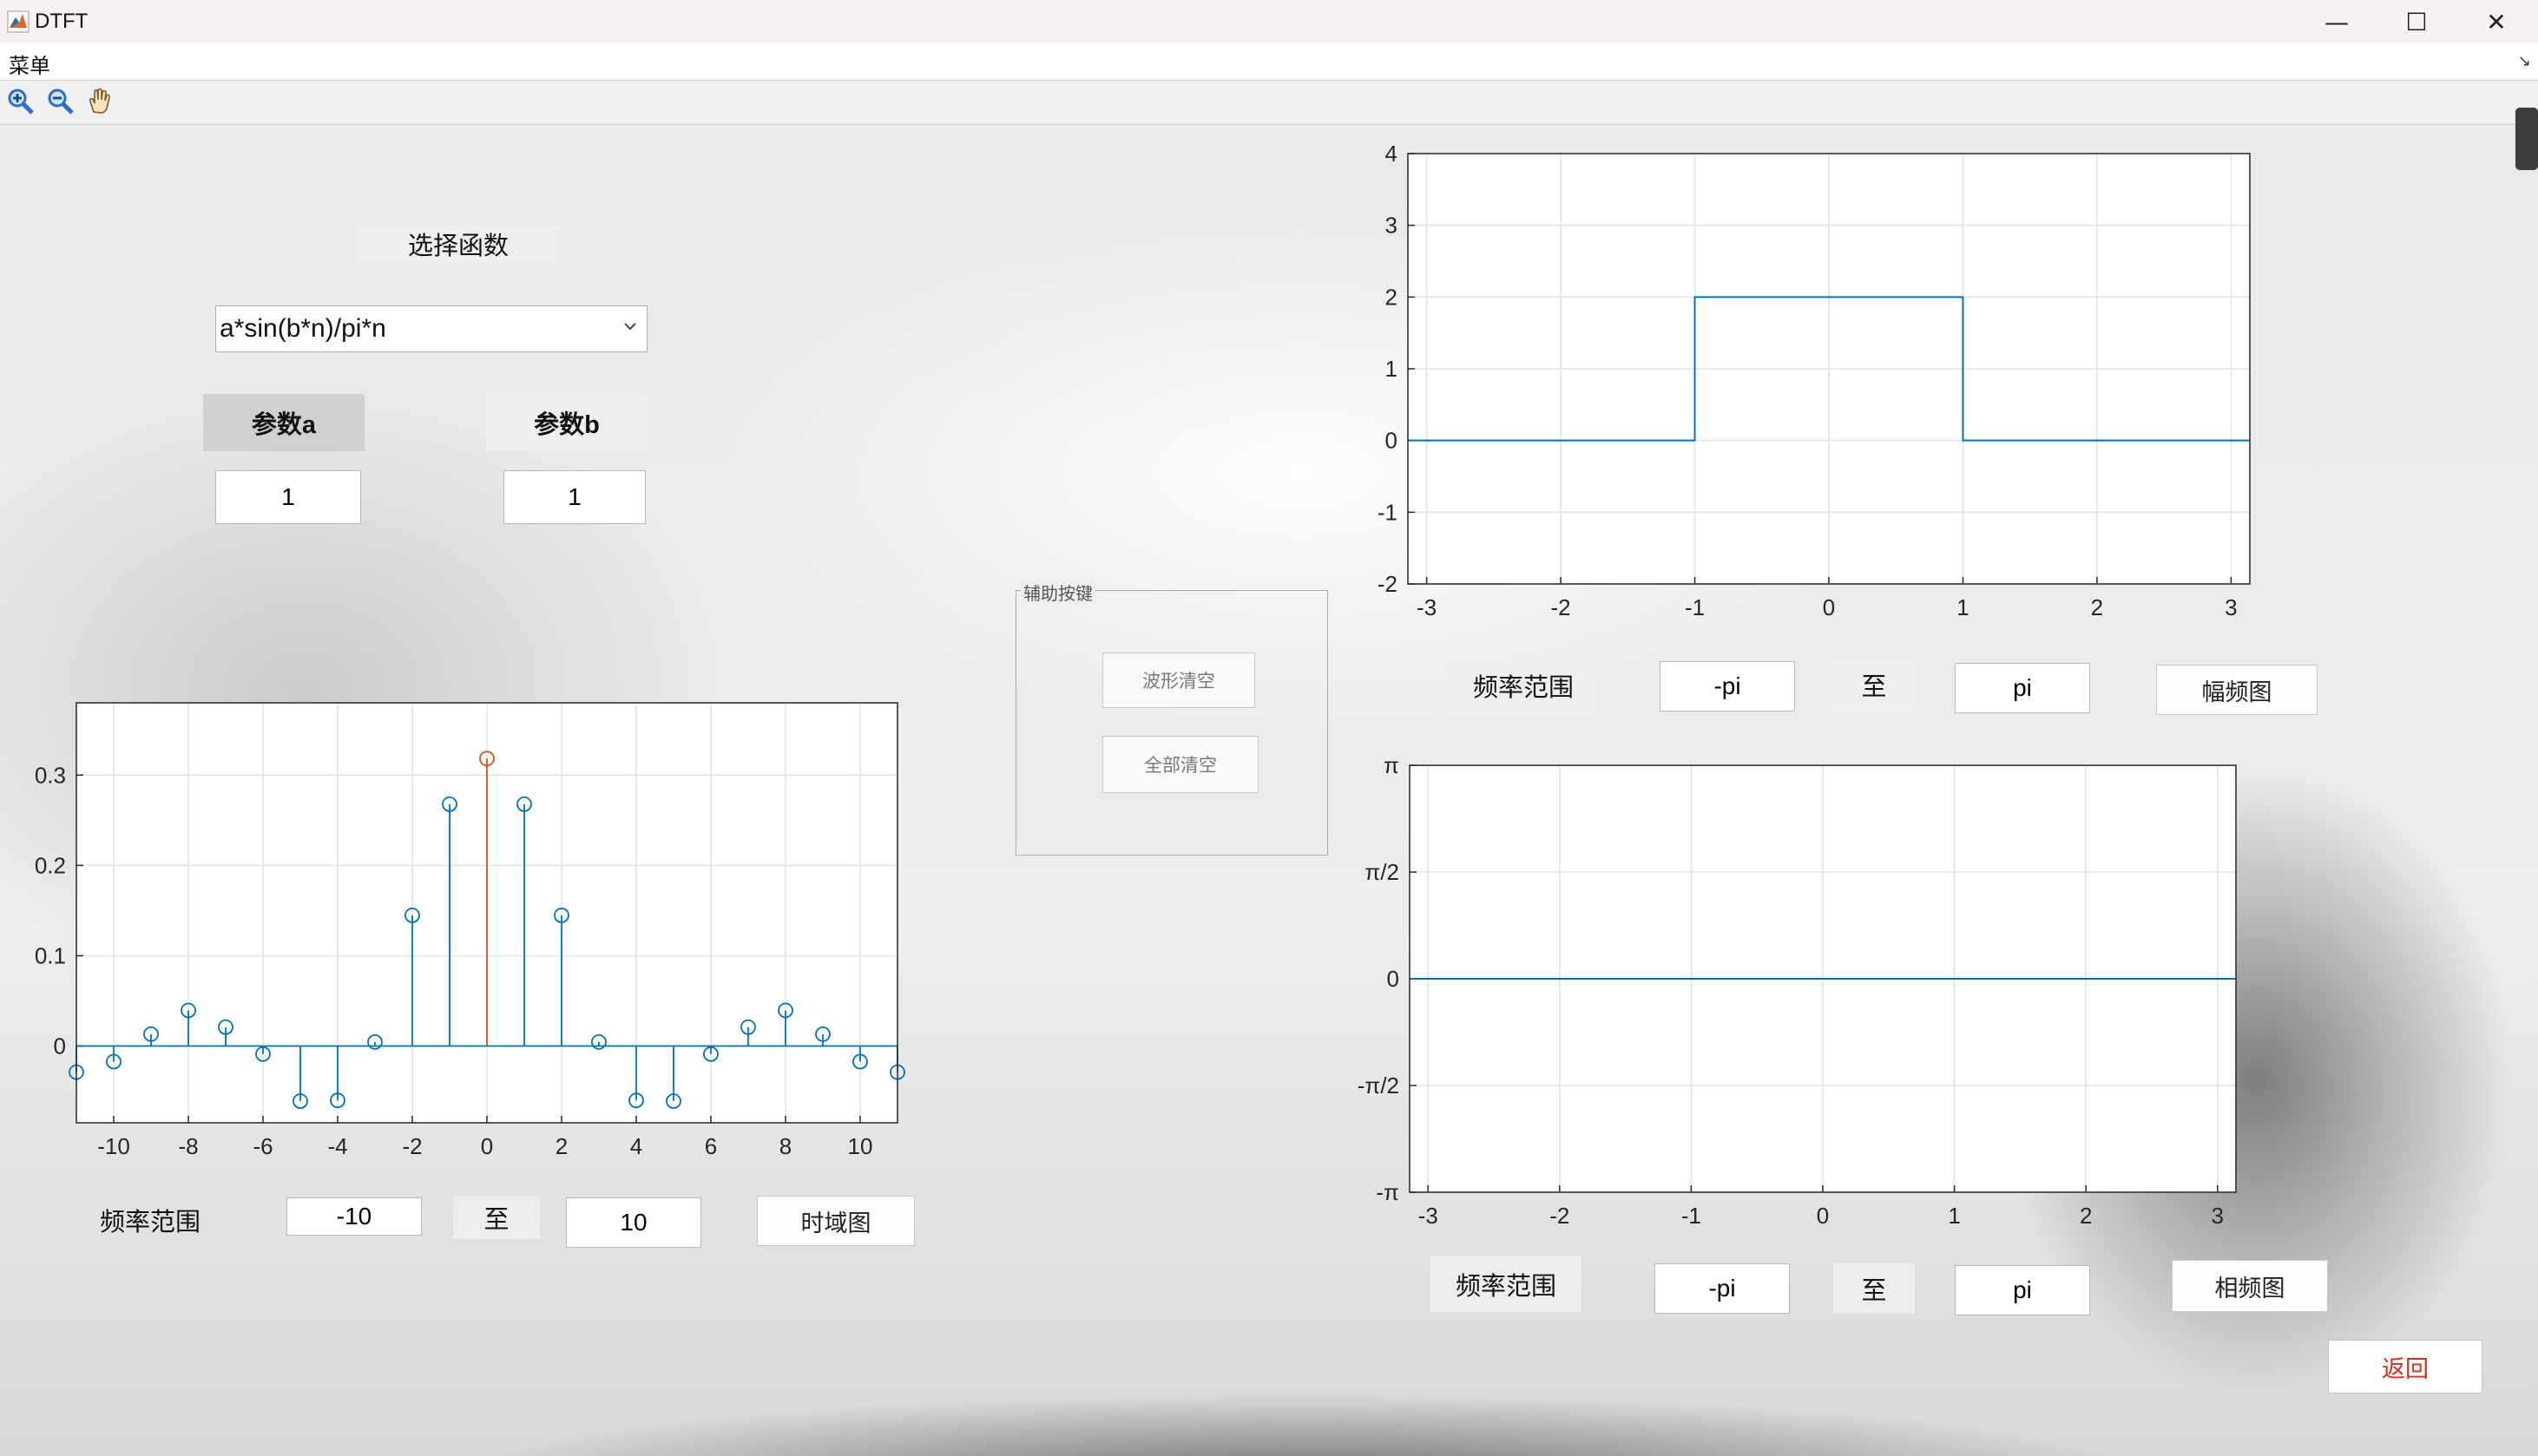 This screenshot has height=1456, width=2538. Describe the element at coordinates (51, 865) in the screenshot. I see `y-tick-label: 0.2` at that location.